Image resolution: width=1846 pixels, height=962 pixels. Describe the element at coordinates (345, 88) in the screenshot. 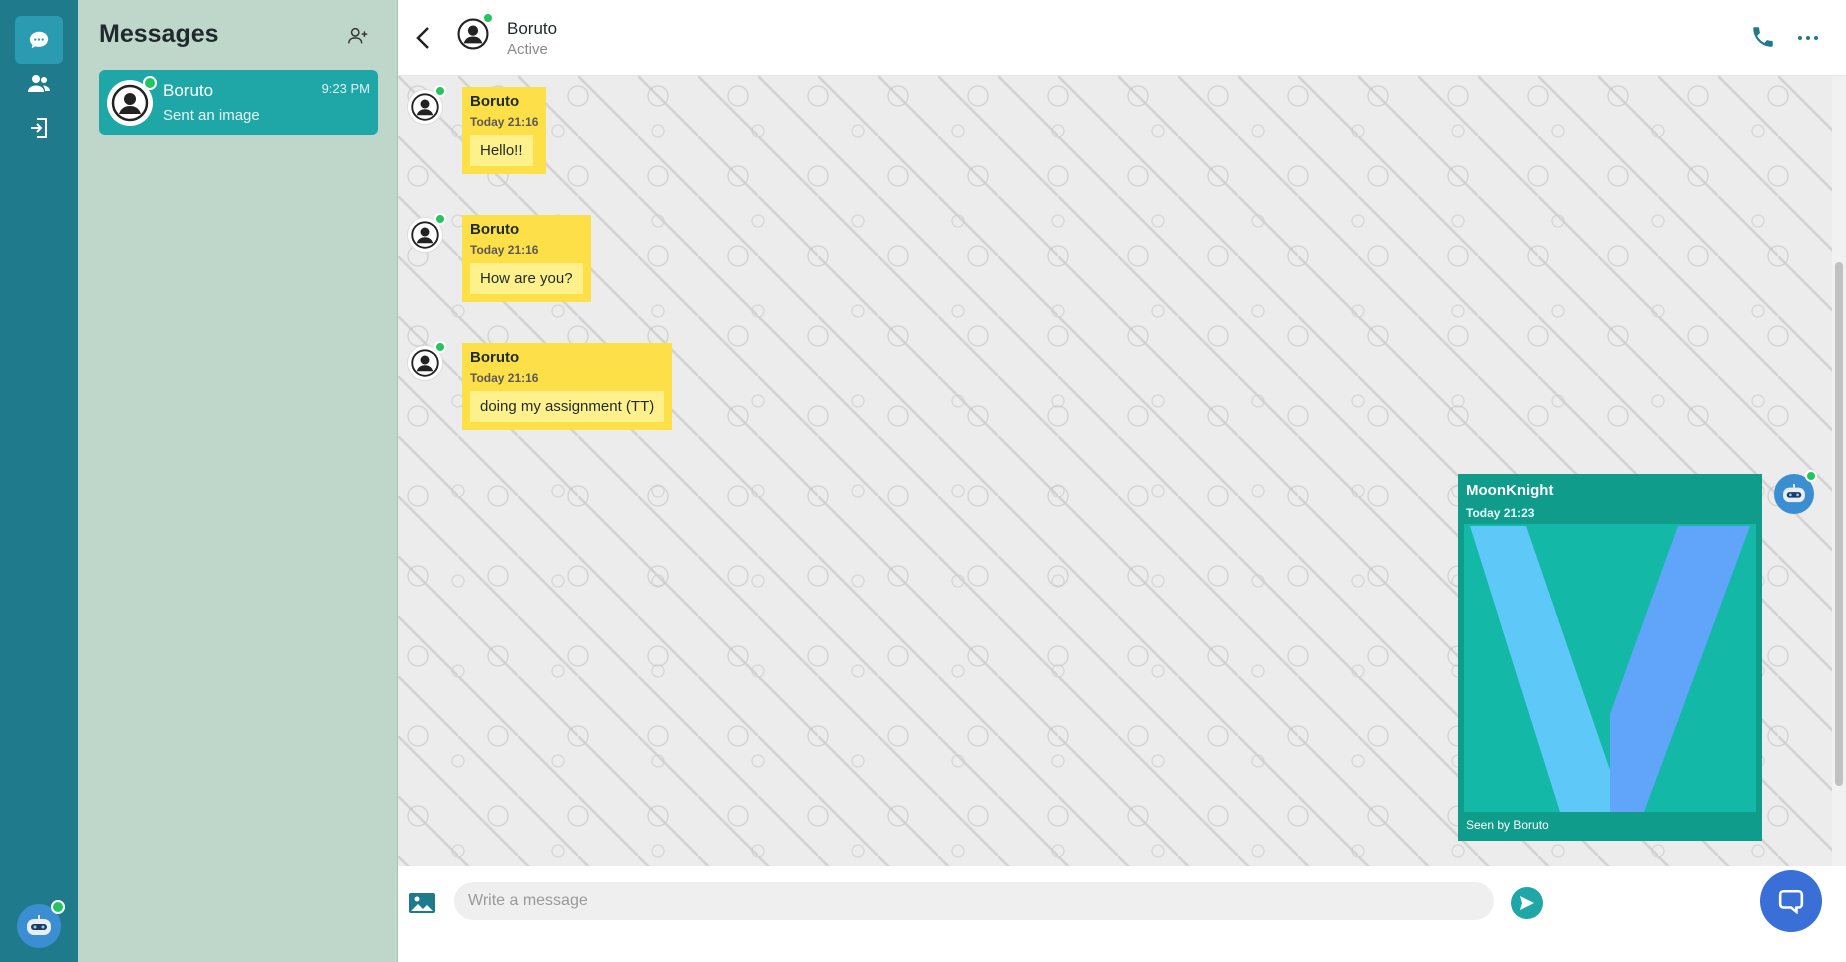

I see `conversation-time: 9:23 PM` at that location.